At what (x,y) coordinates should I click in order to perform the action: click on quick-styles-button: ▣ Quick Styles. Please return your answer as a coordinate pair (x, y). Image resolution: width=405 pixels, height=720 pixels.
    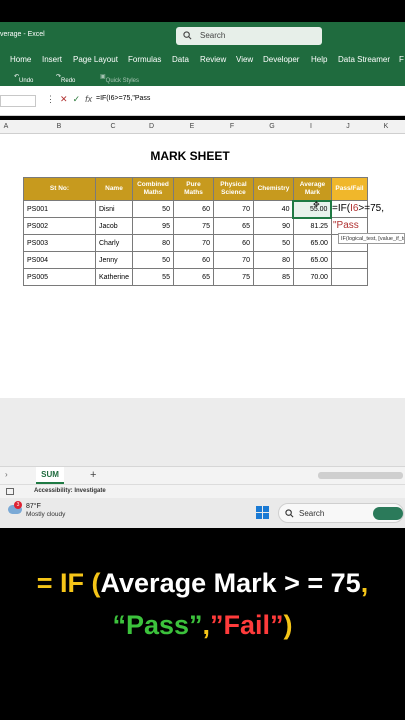
    Looking at the image, I should click on (119, 78).